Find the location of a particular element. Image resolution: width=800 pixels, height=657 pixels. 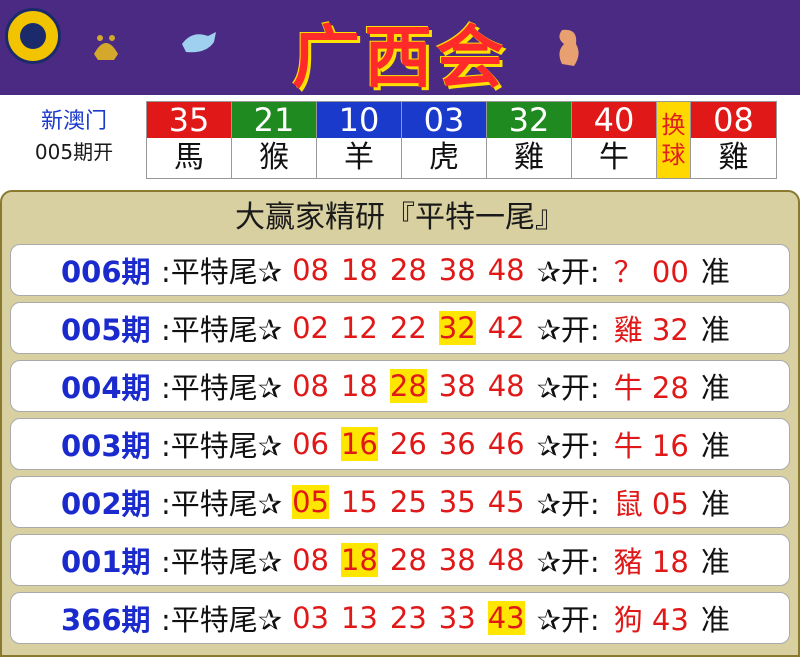

row-number: 46 is located at coordinates (506, 444).